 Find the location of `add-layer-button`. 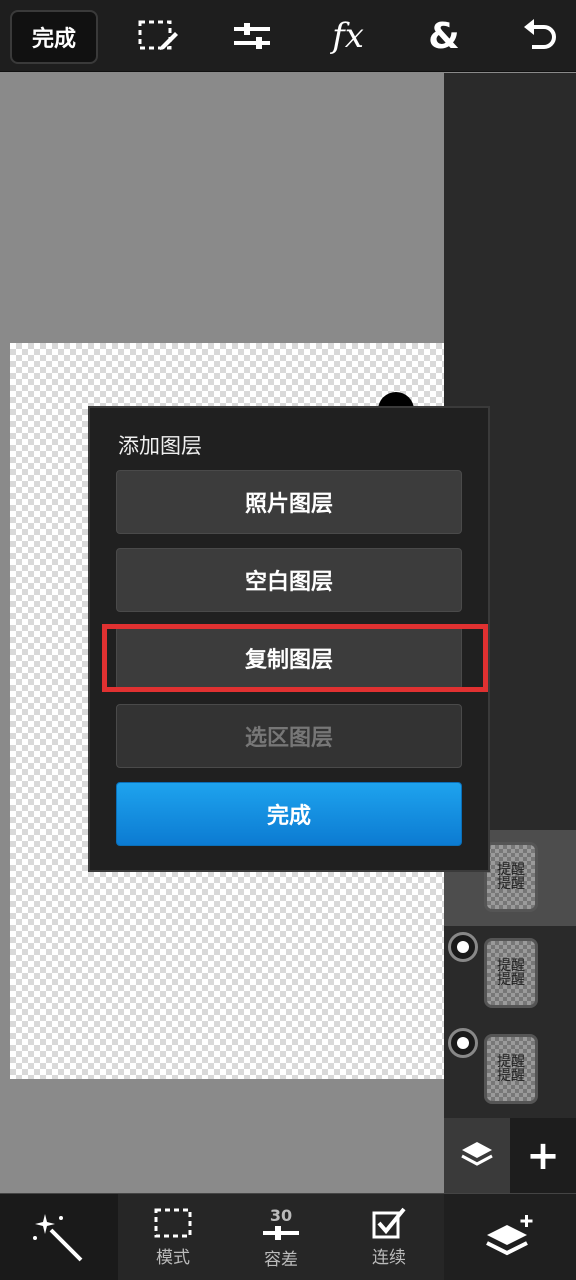

add-layer-button is located at coordinates (510, 1237).